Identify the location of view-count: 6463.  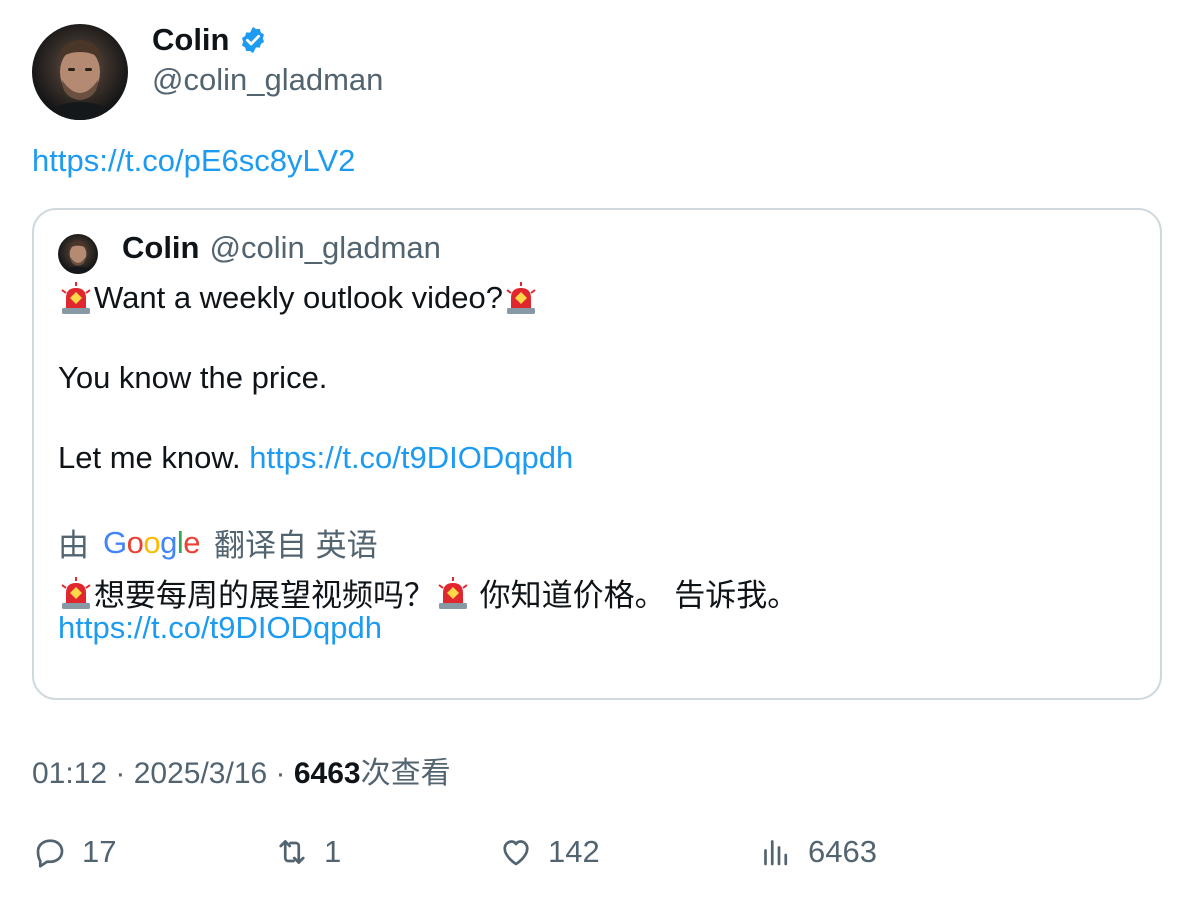
(327, 773).